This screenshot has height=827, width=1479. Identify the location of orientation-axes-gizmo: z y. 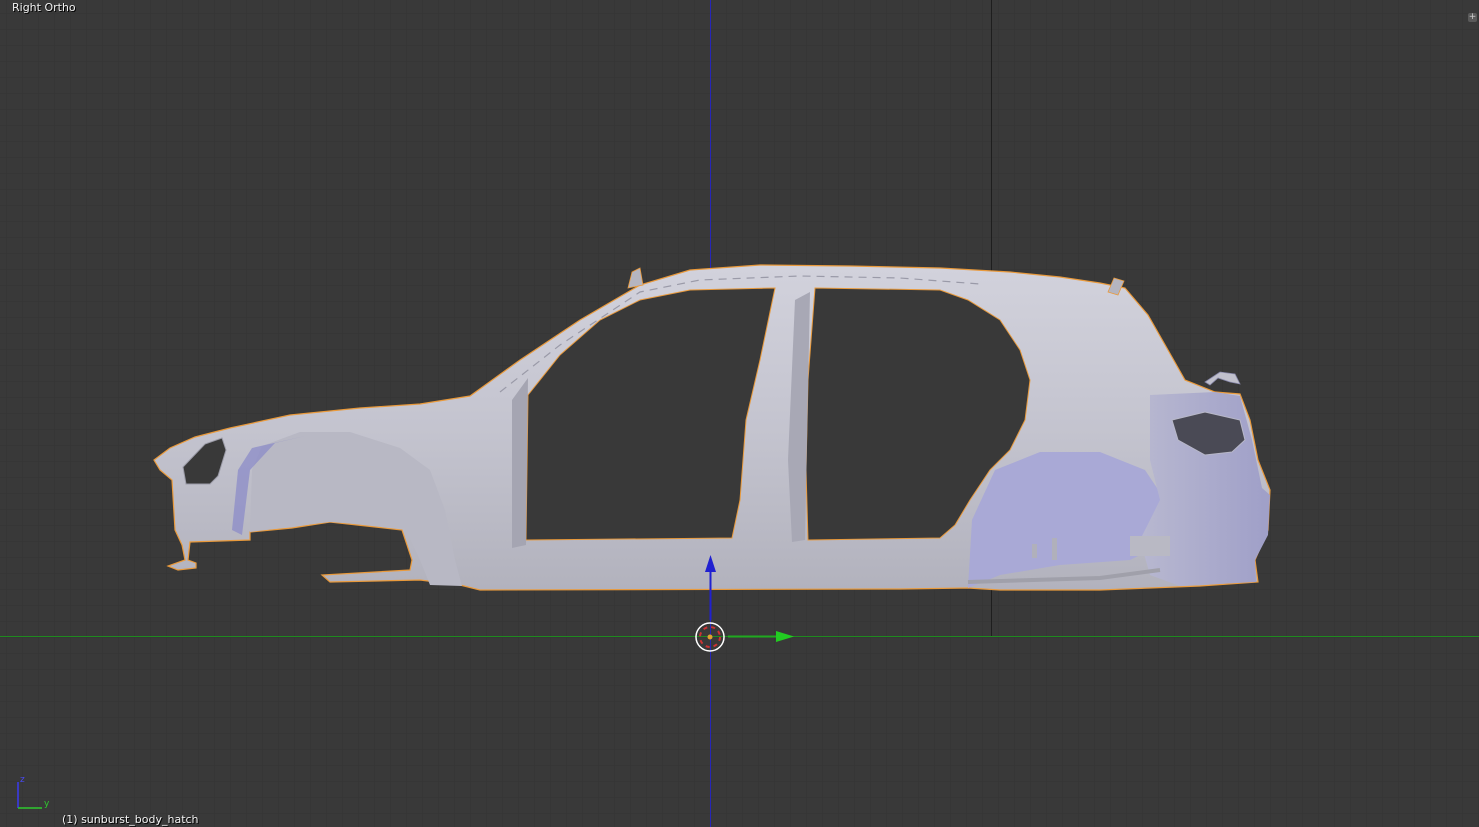
(33, 792).